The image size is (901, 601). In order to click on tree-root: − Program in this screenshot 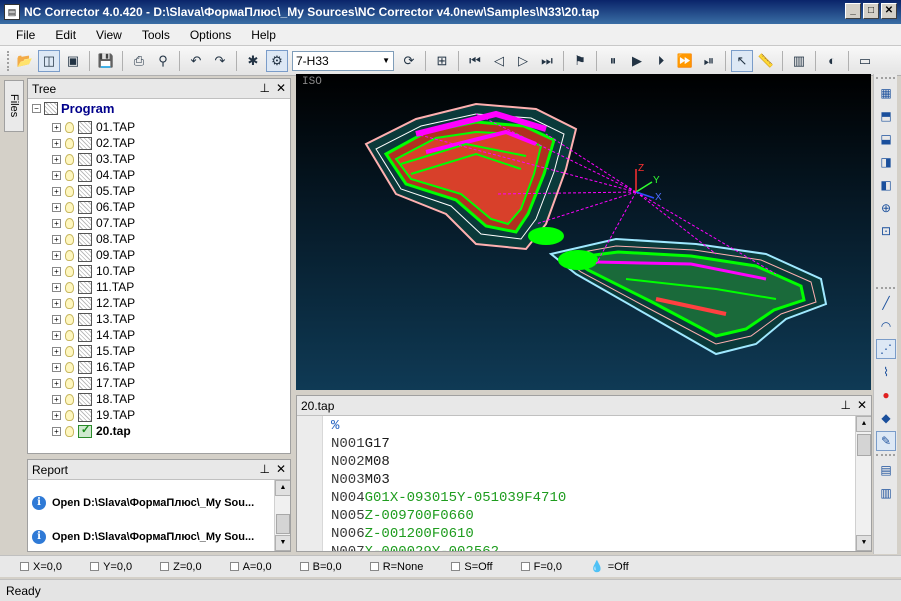, I will do `click(73, 108)`.